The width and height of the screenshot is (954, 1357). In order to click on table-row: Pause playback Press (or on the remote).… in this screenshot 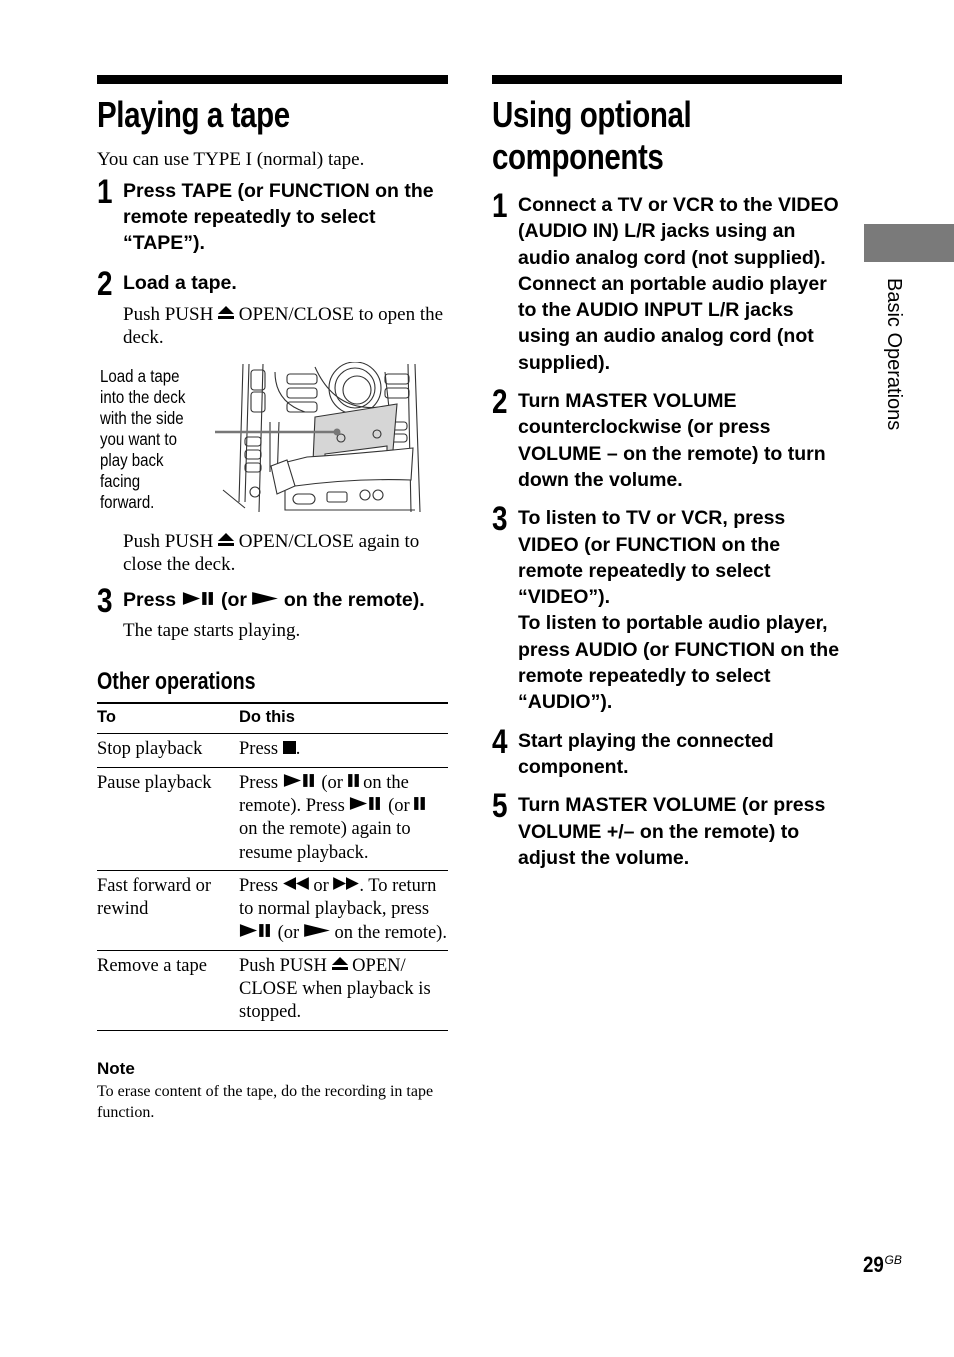, I will do `click(272, 819)`.